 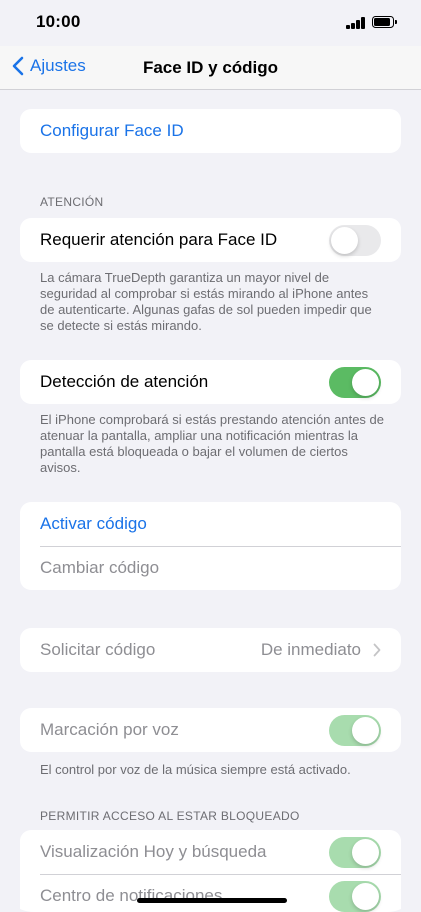 I want to click on setup-face-id-button: Configurar Face ID, so click(x=210, y=131).